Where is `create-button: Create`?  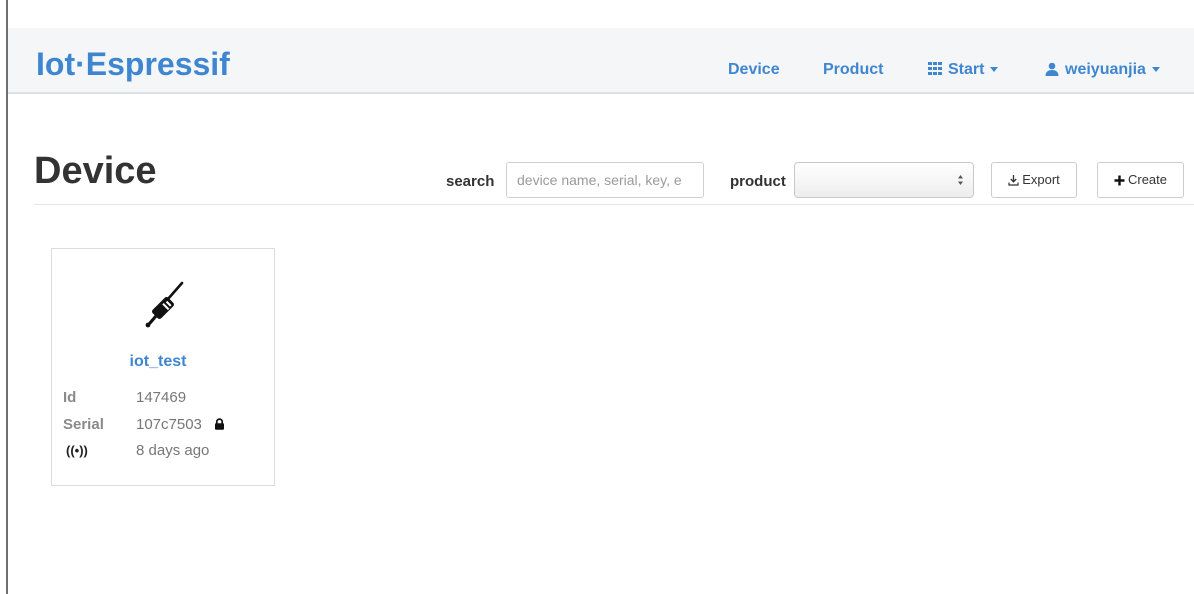 create-button: Create is located at coordinates (1140, 180).